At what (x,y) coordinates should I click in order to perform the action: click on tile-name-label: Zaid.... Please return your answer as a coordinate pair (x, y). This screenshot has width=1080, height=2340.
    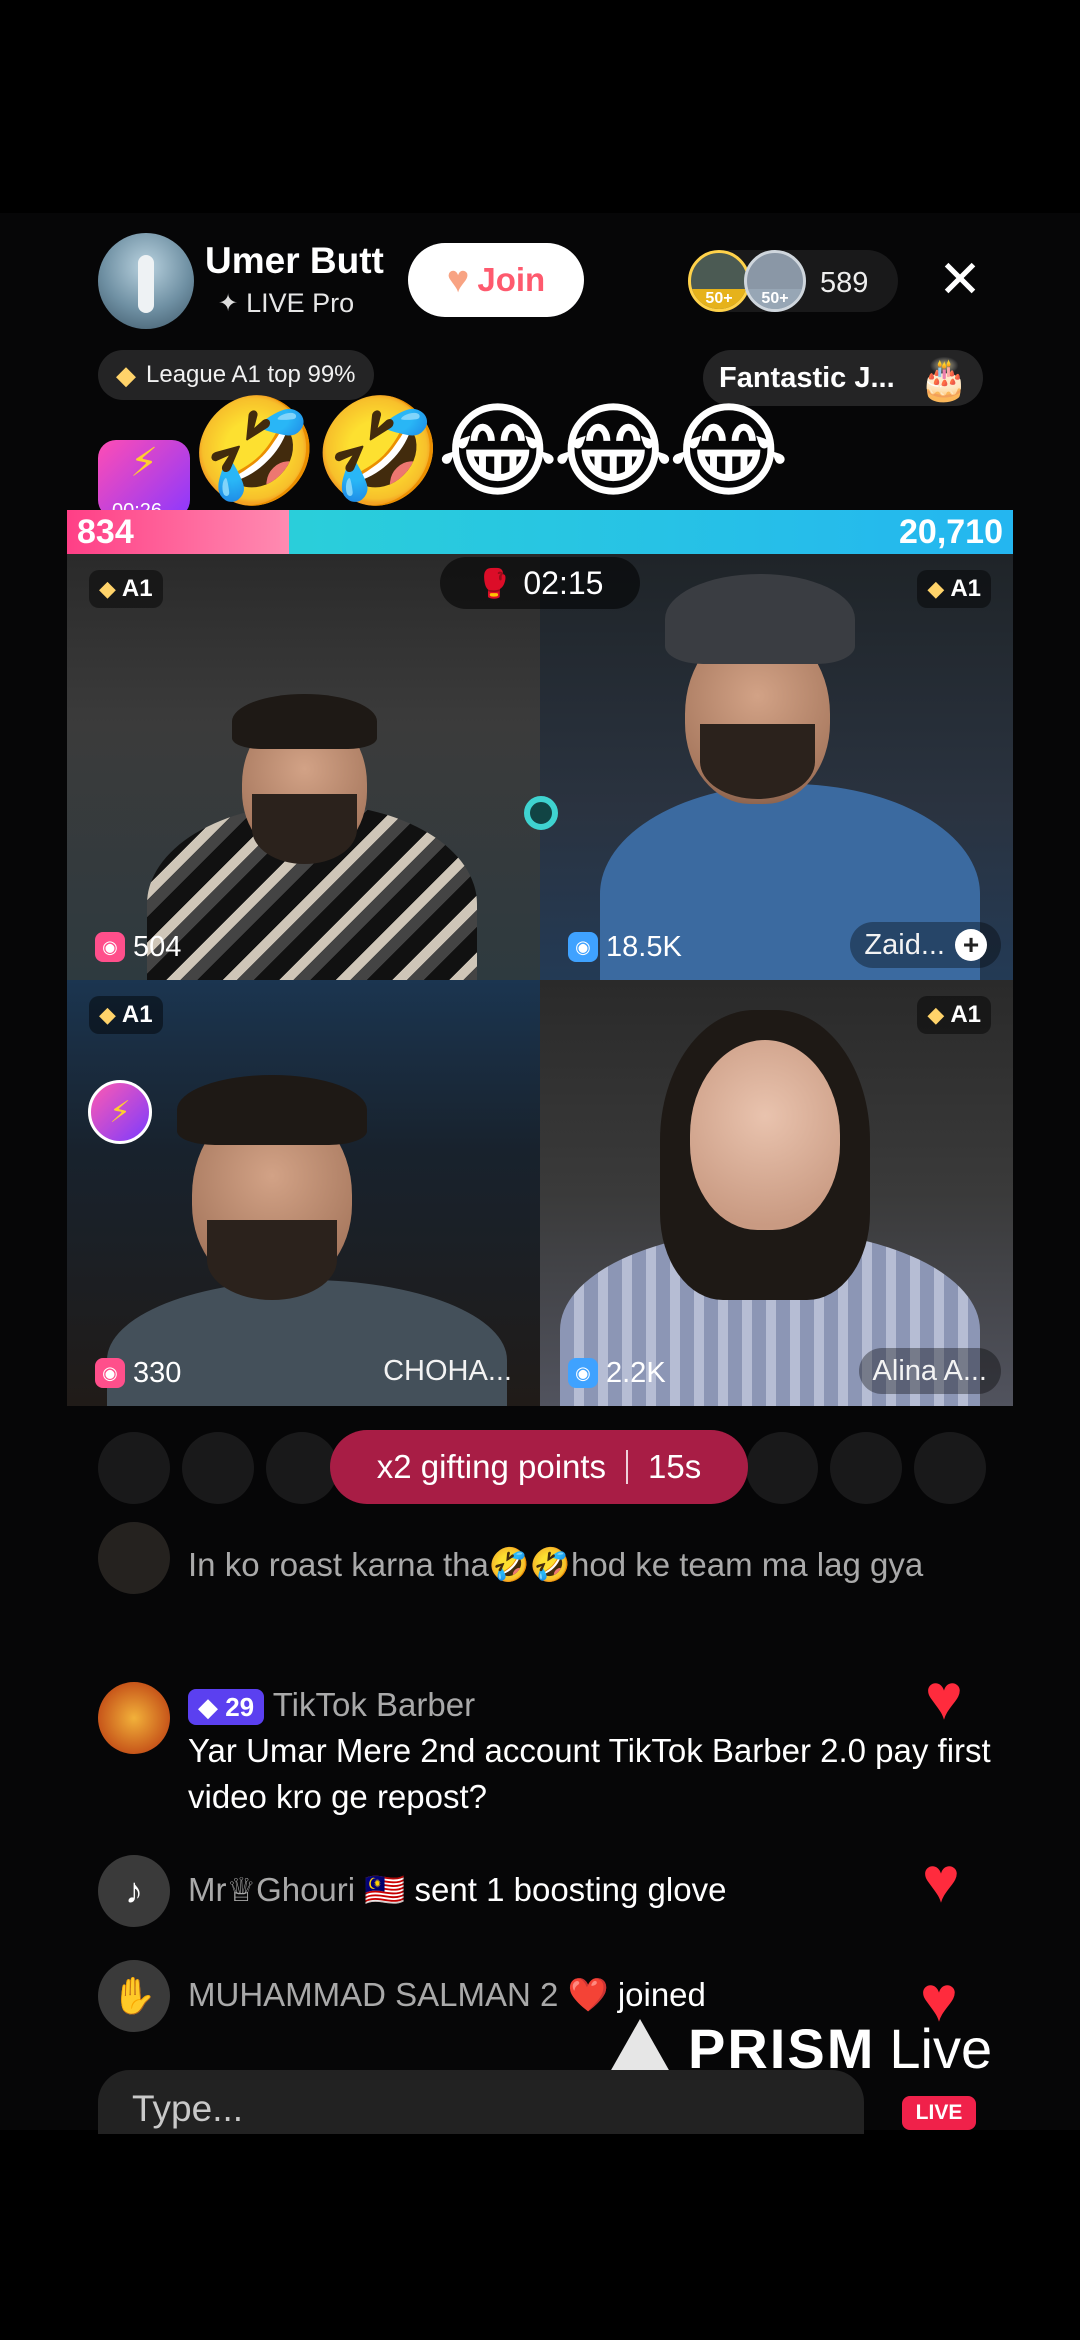
    Looking at the image, I should click on (904, 944).